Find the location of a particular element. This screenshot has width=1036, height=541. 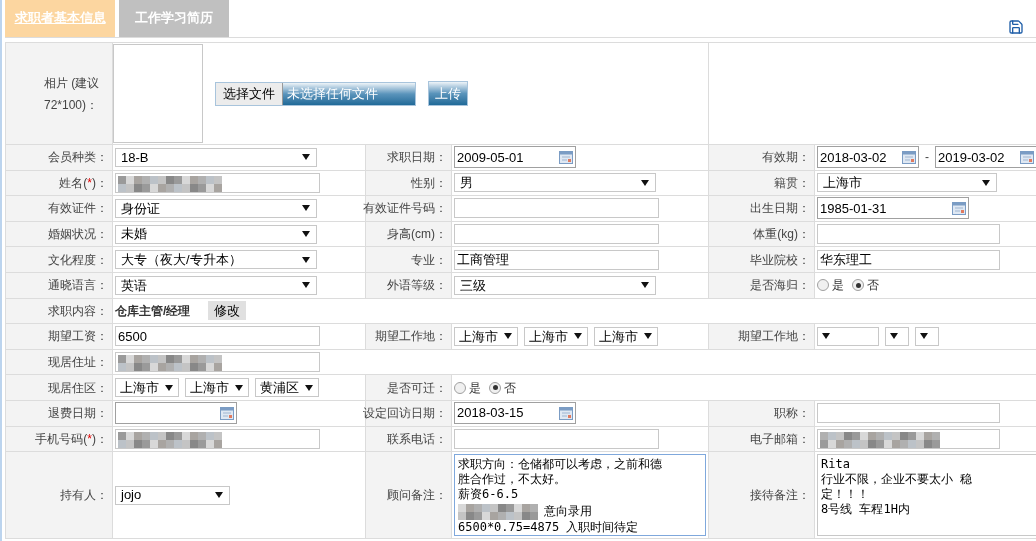

input-field: 工商管理 is located at coordinates (556, 259).